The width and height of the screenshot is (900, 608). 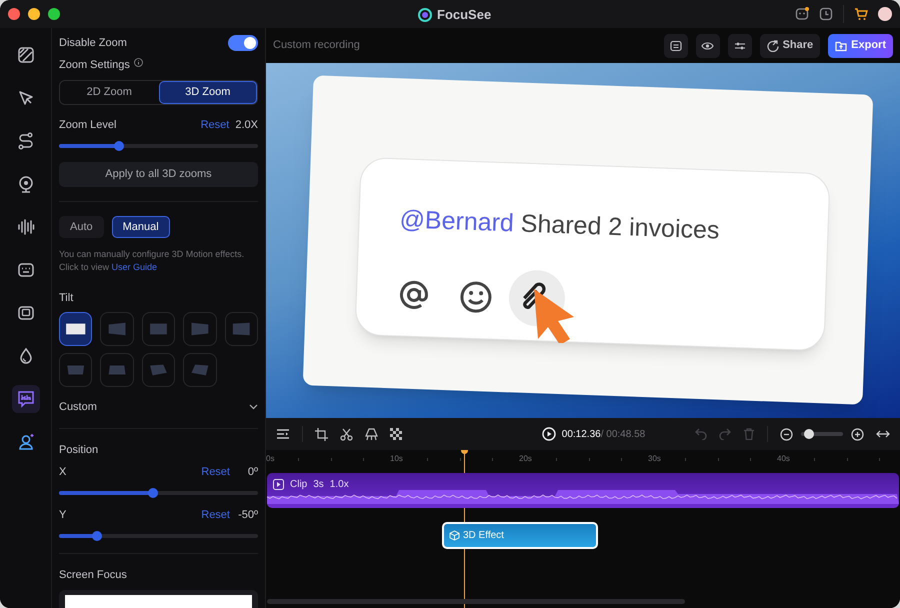 What do you see at coordinates (299, 485) in the screenshot?
I see `clip-label: Clip` at bounding box center [299, 485].